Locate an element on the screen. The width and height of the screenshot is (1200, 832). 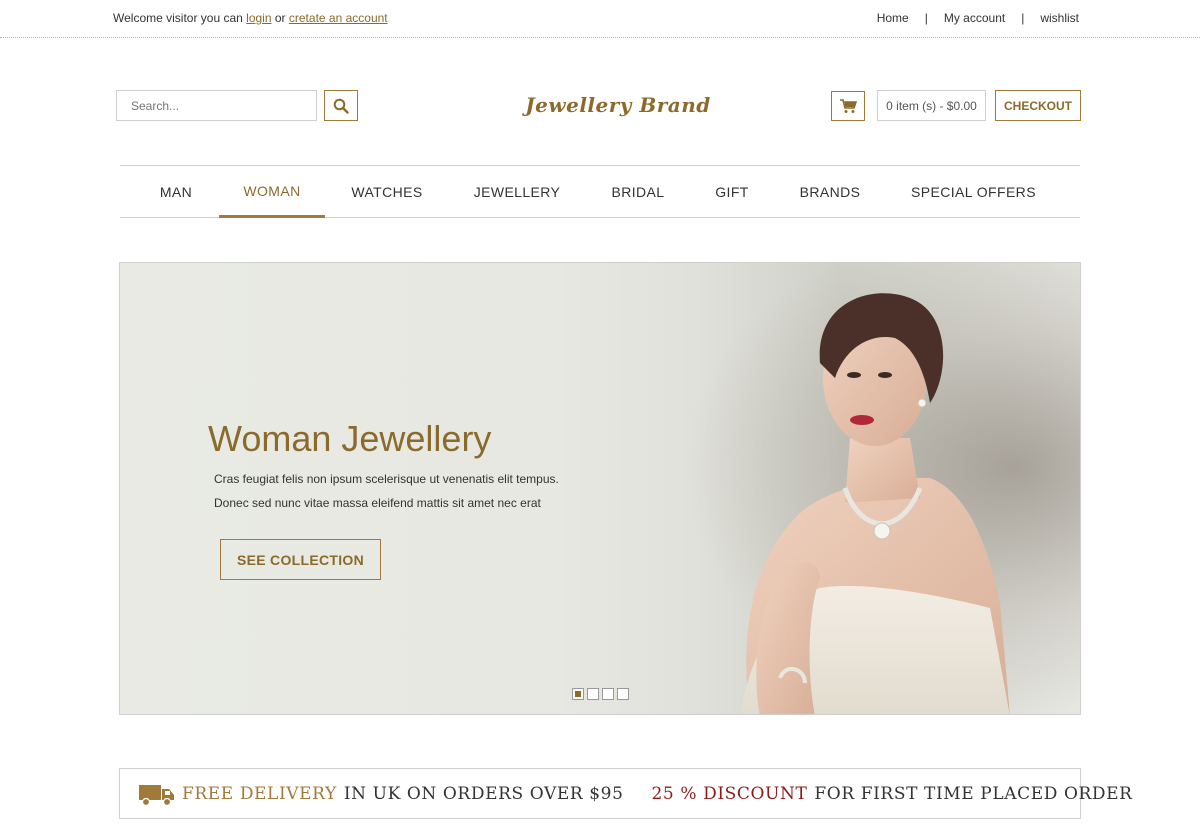
truck-icon is located at coordinates (157, 794).